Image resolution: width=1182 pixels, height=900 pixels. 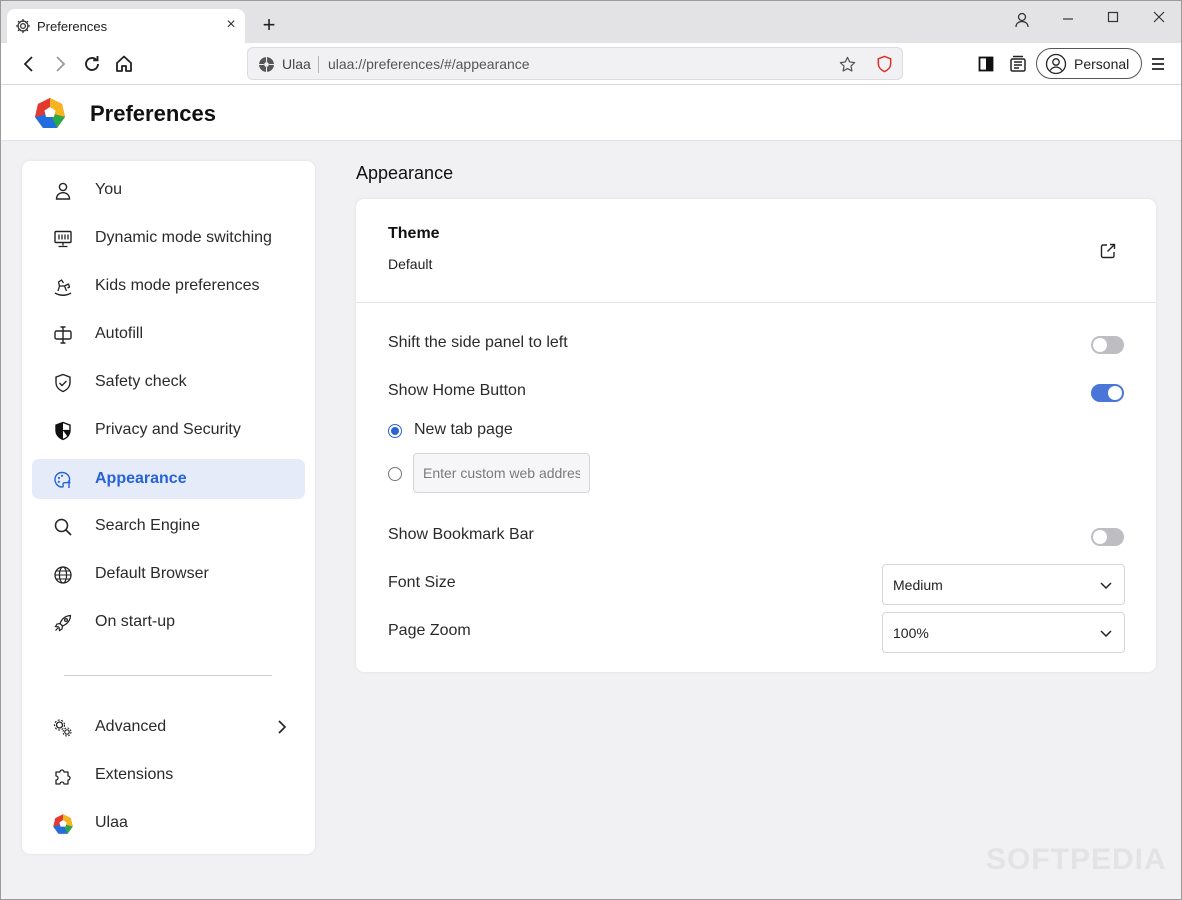 What do you see at coordinates (168, 190) in the screenshot?
I see `sidebar-item-you: You` at bounding box center [168, 190].